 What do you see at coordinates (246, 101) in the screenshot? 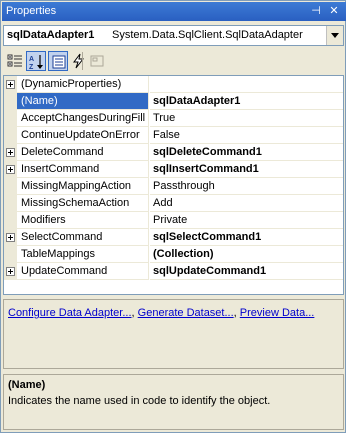
I see `property-value: sqlDataAdapter1` at bounding box center [246, 101].